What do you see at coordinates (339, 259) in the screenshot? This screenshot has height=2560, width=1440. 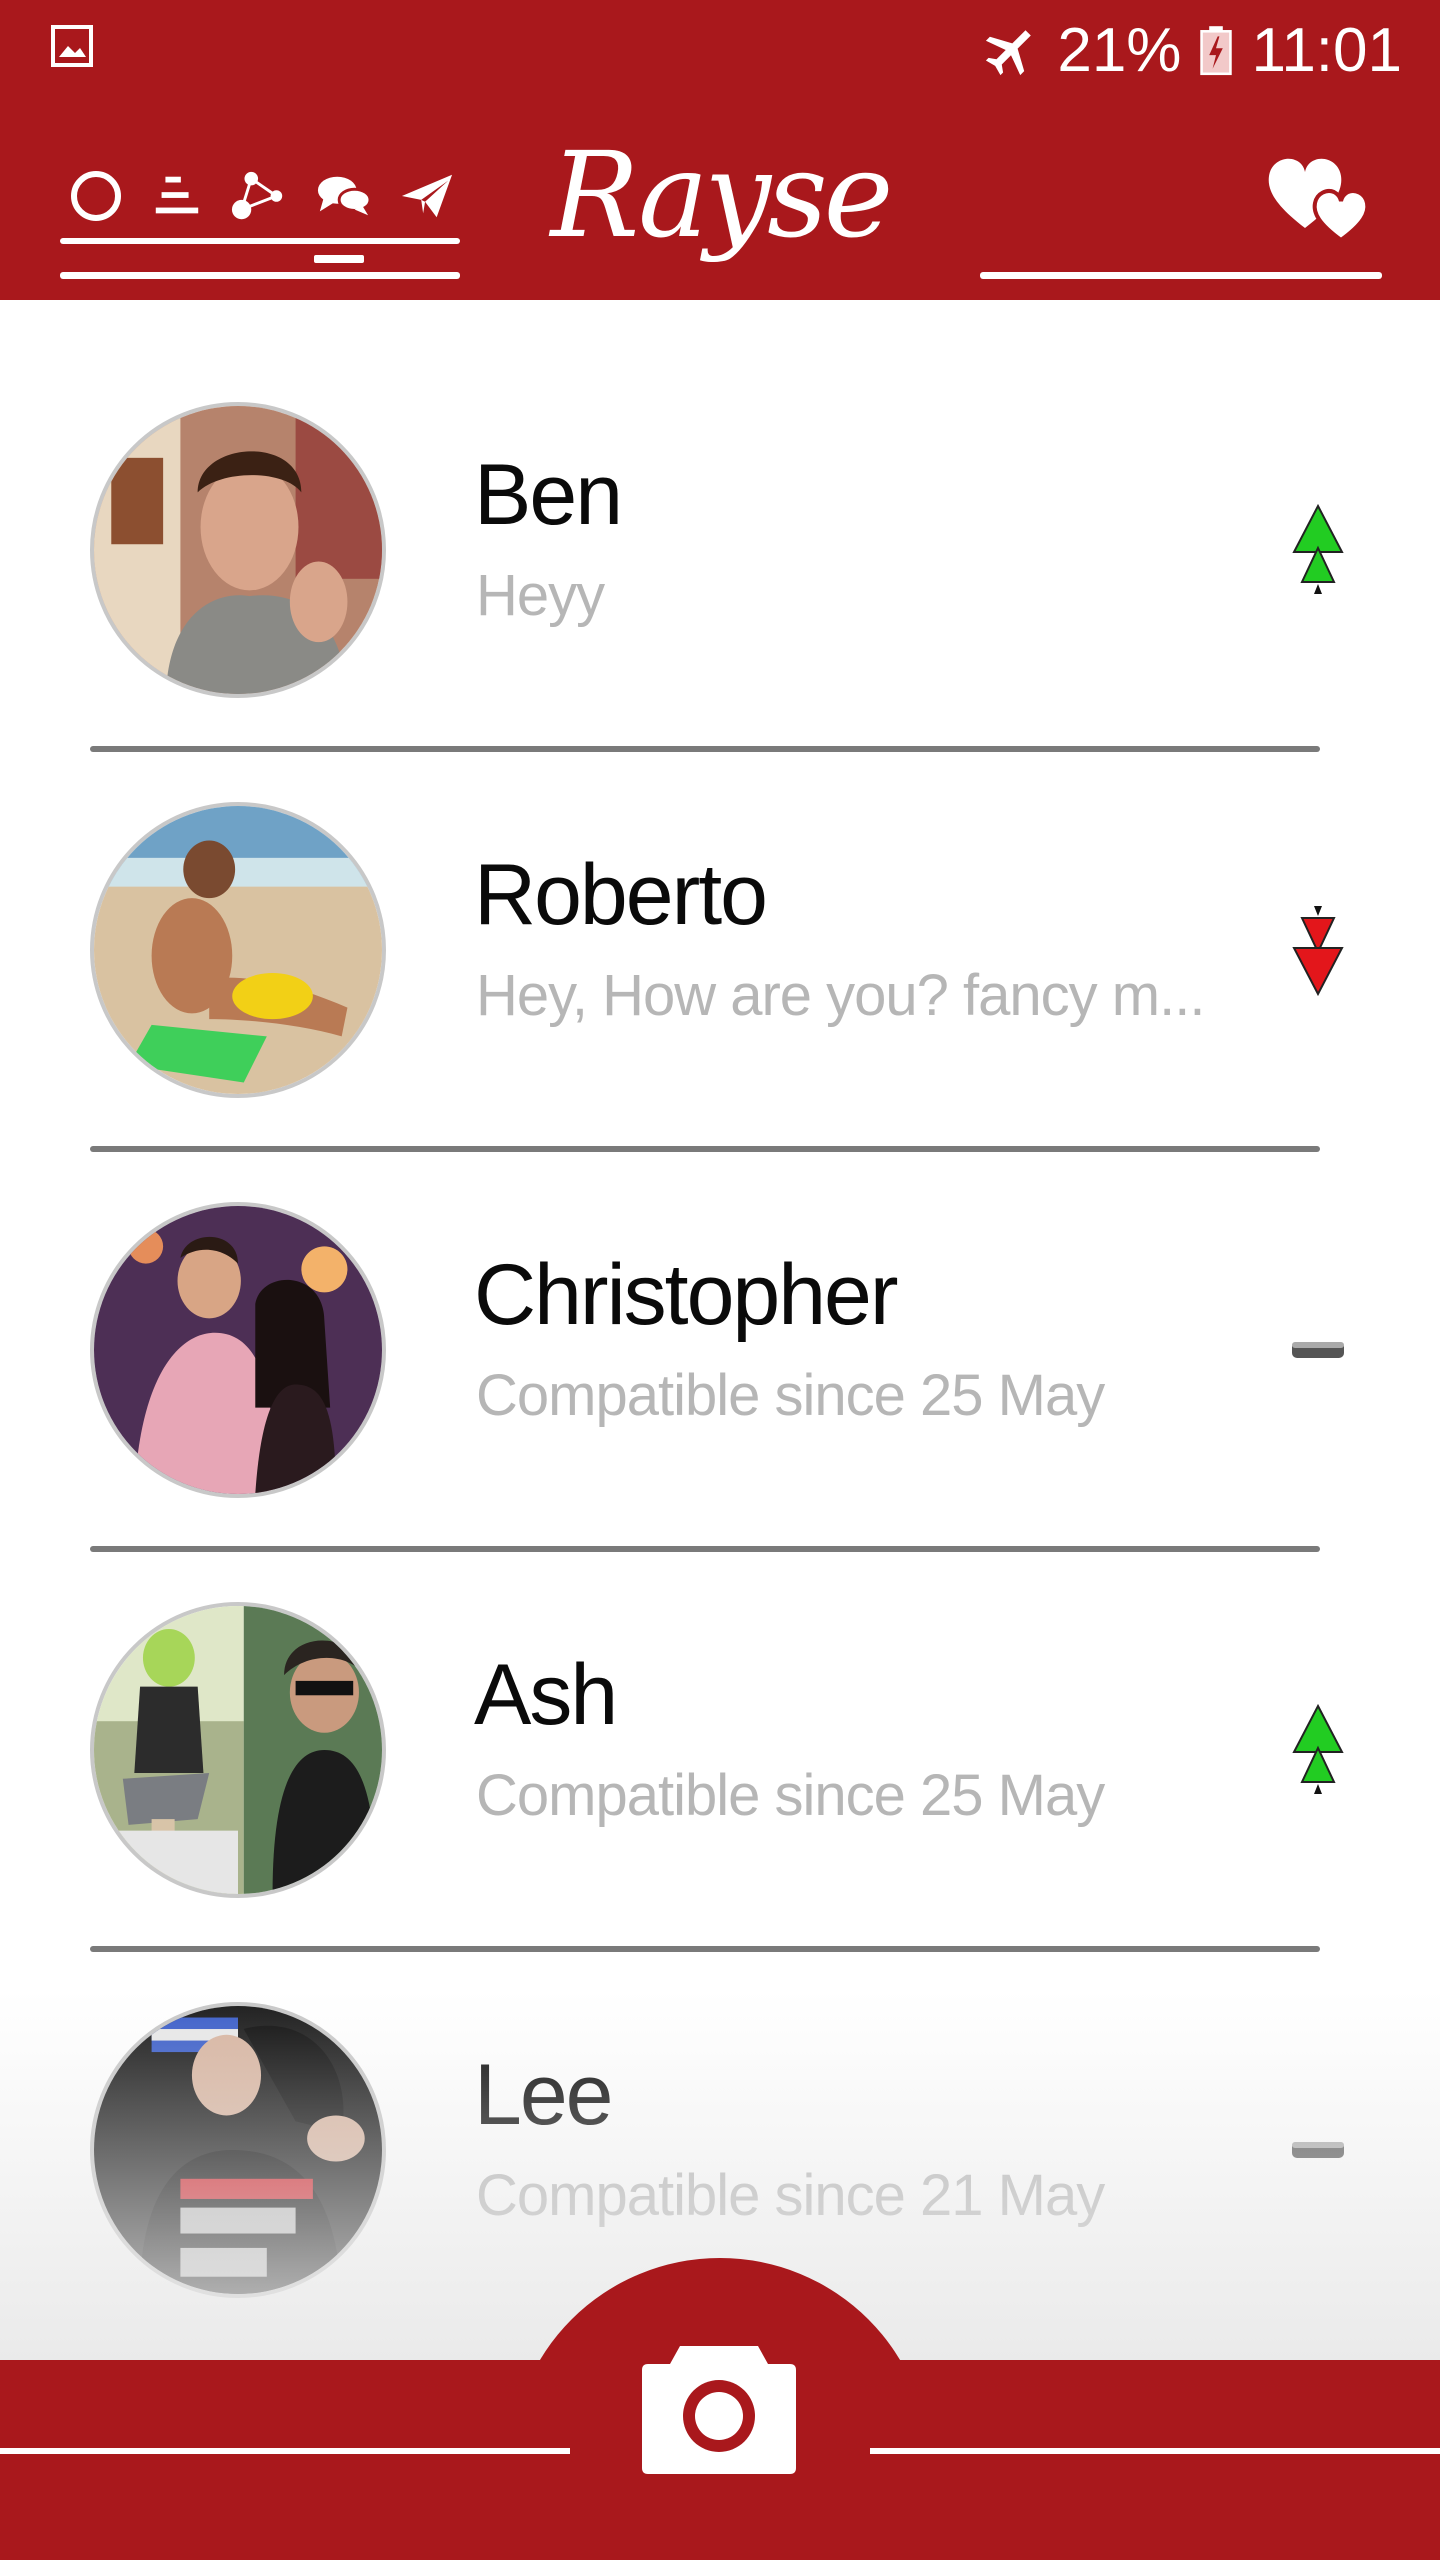 I see `active-tab-indicator` at bounding box center [339, 259].